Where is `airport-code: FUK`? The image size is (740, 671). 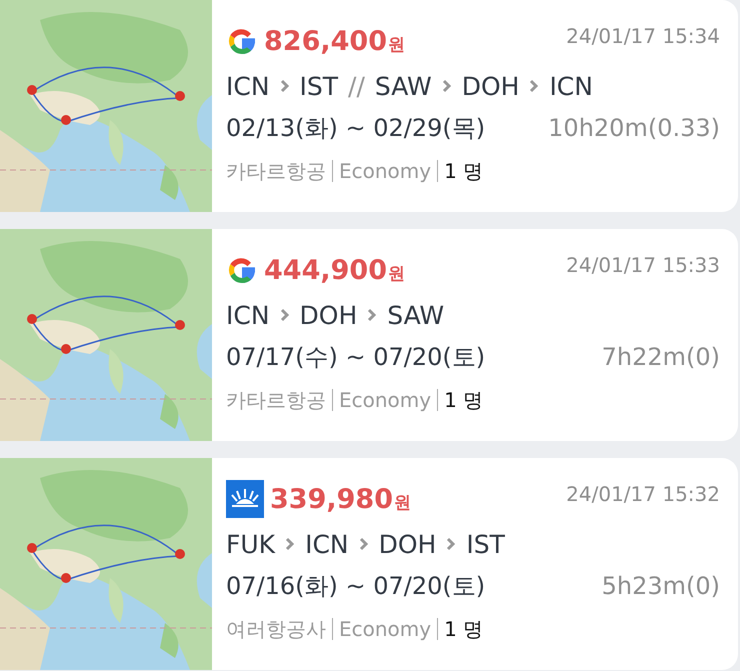
airport-code: FUK is located at coordinates (251, 544).